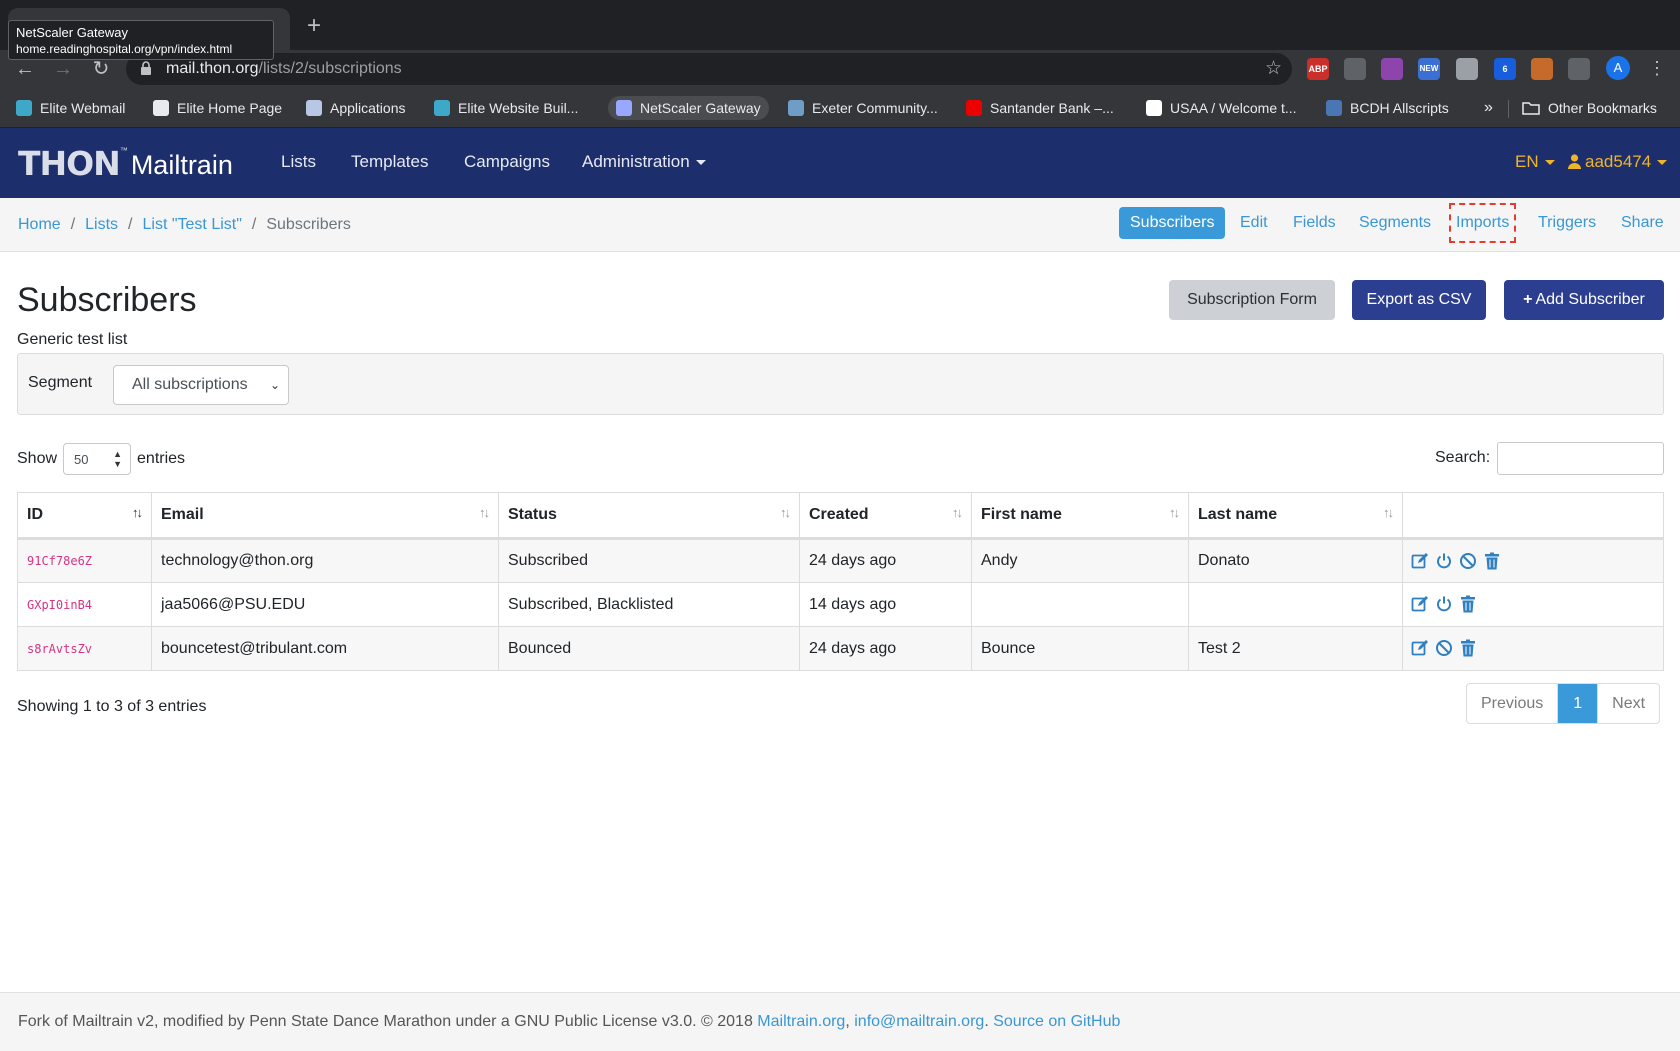 This screenshot has height=1051, width=1680. What do you see at coordinates (1314, 223) in the screenshot?
I see `tab-fields: Fields` at bounding box center [1314, 223].